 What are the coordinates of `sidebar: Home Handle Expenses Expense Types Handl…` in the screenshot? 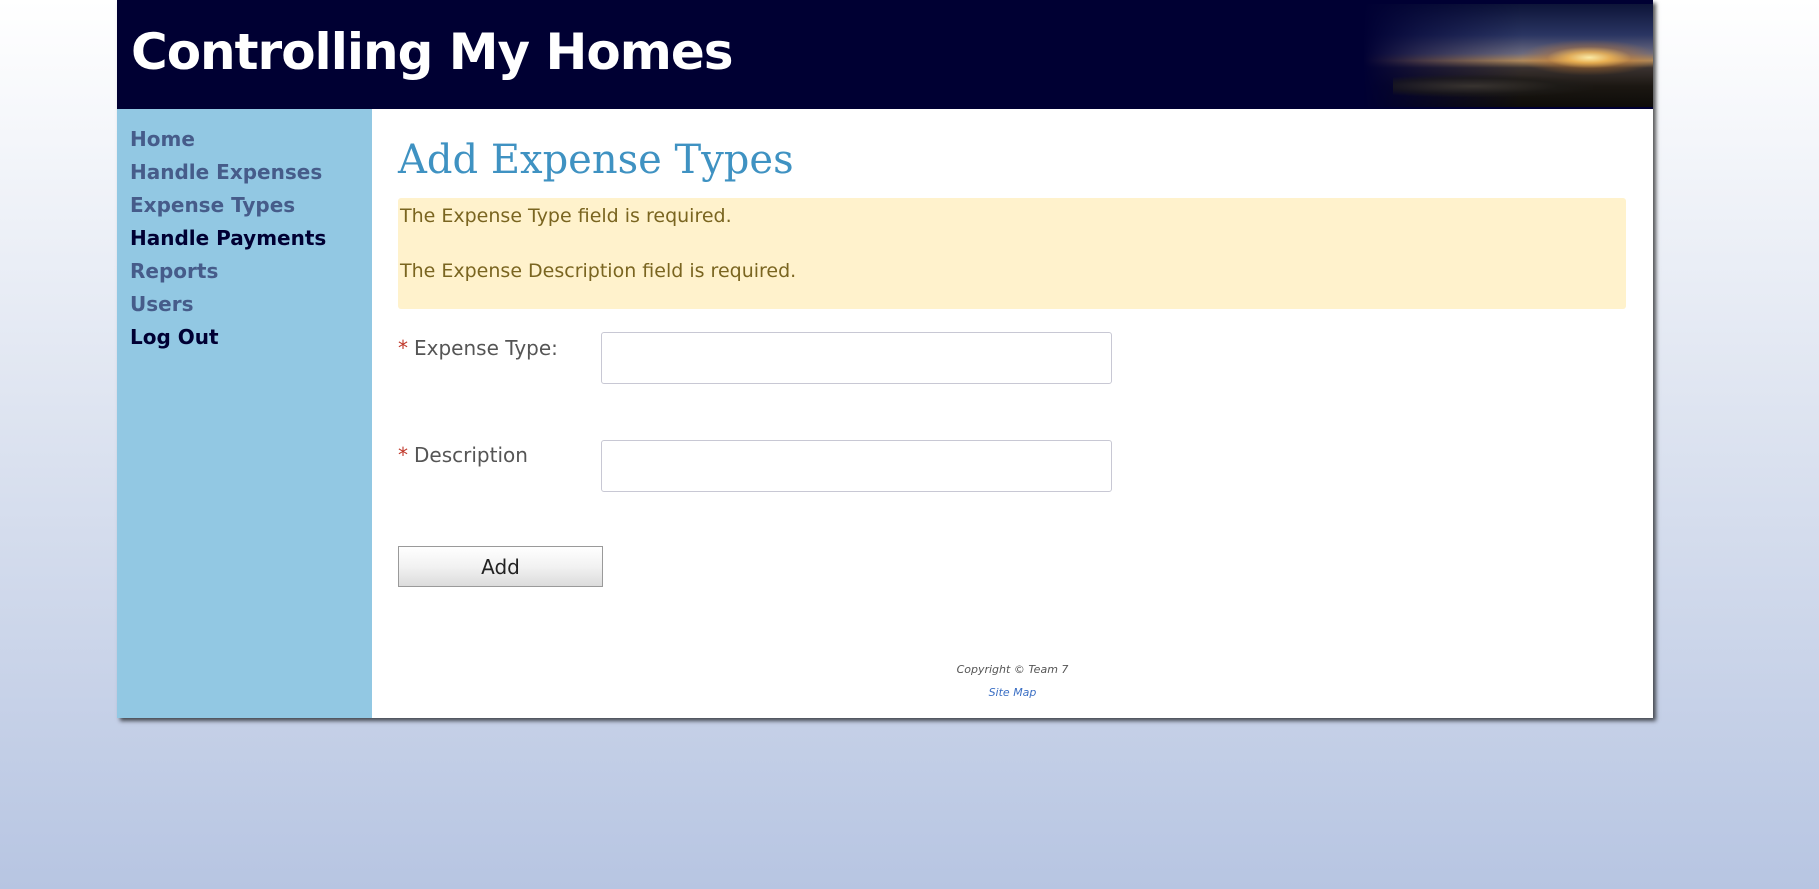 It's located at (244, 413).